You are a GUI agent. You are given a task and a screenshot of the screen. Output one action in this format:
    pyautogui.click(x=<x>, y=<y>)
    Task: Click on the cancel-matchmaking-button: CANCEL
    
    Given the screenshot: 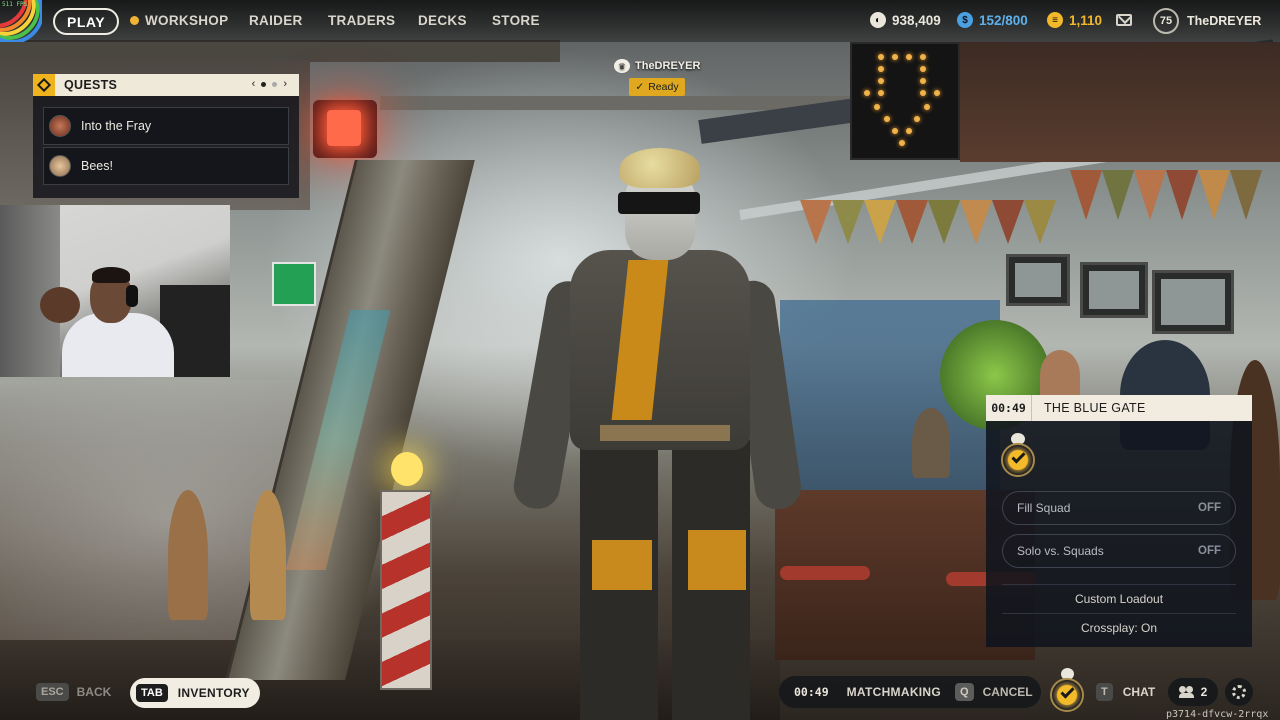 What is the action you would take?
    pyautogui.click(x=1008, y=692)
    